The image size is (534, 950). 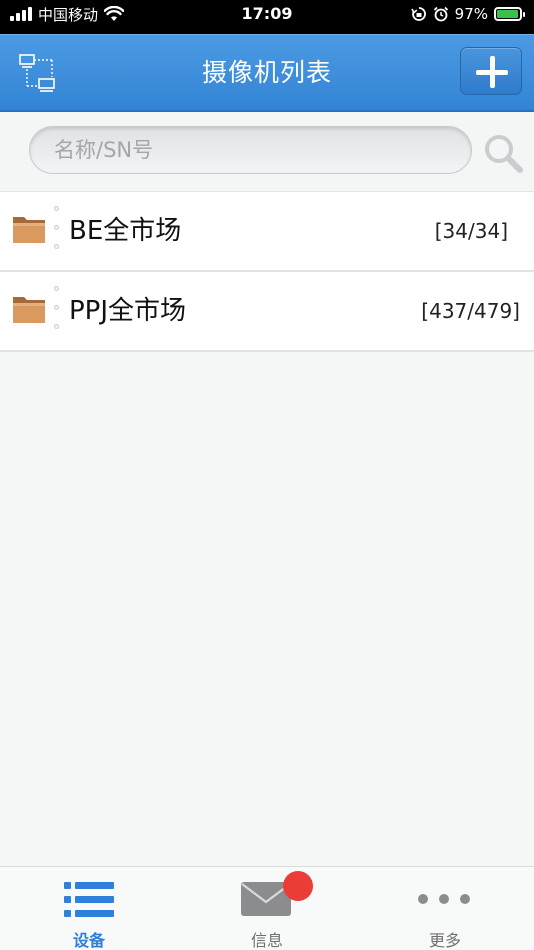 I want to click on online-count: [34/34], so click(x=471, y=231).